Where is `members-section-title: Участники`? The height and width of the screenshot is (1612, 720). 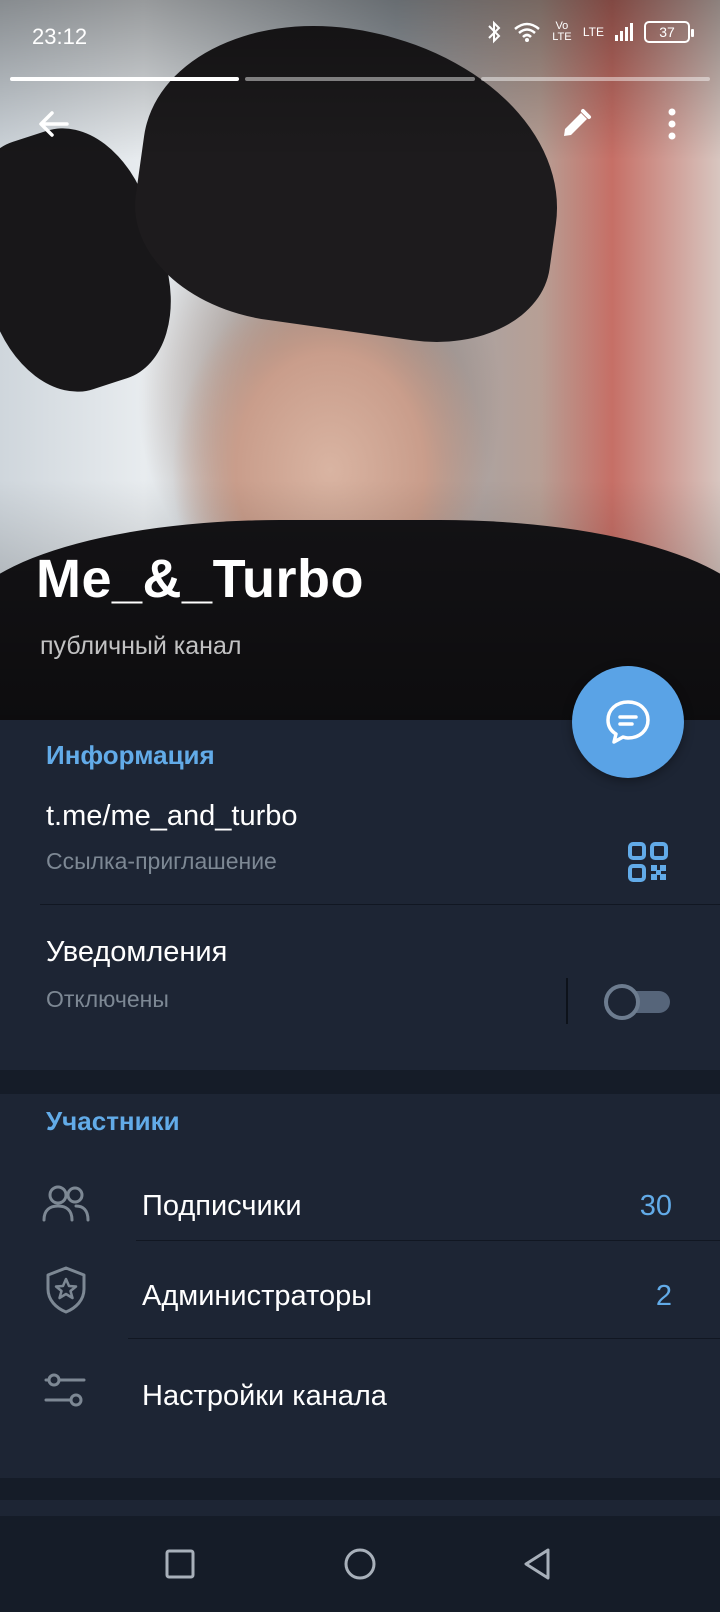
members-section-title: Участники is located at coordinates (113, 1121).